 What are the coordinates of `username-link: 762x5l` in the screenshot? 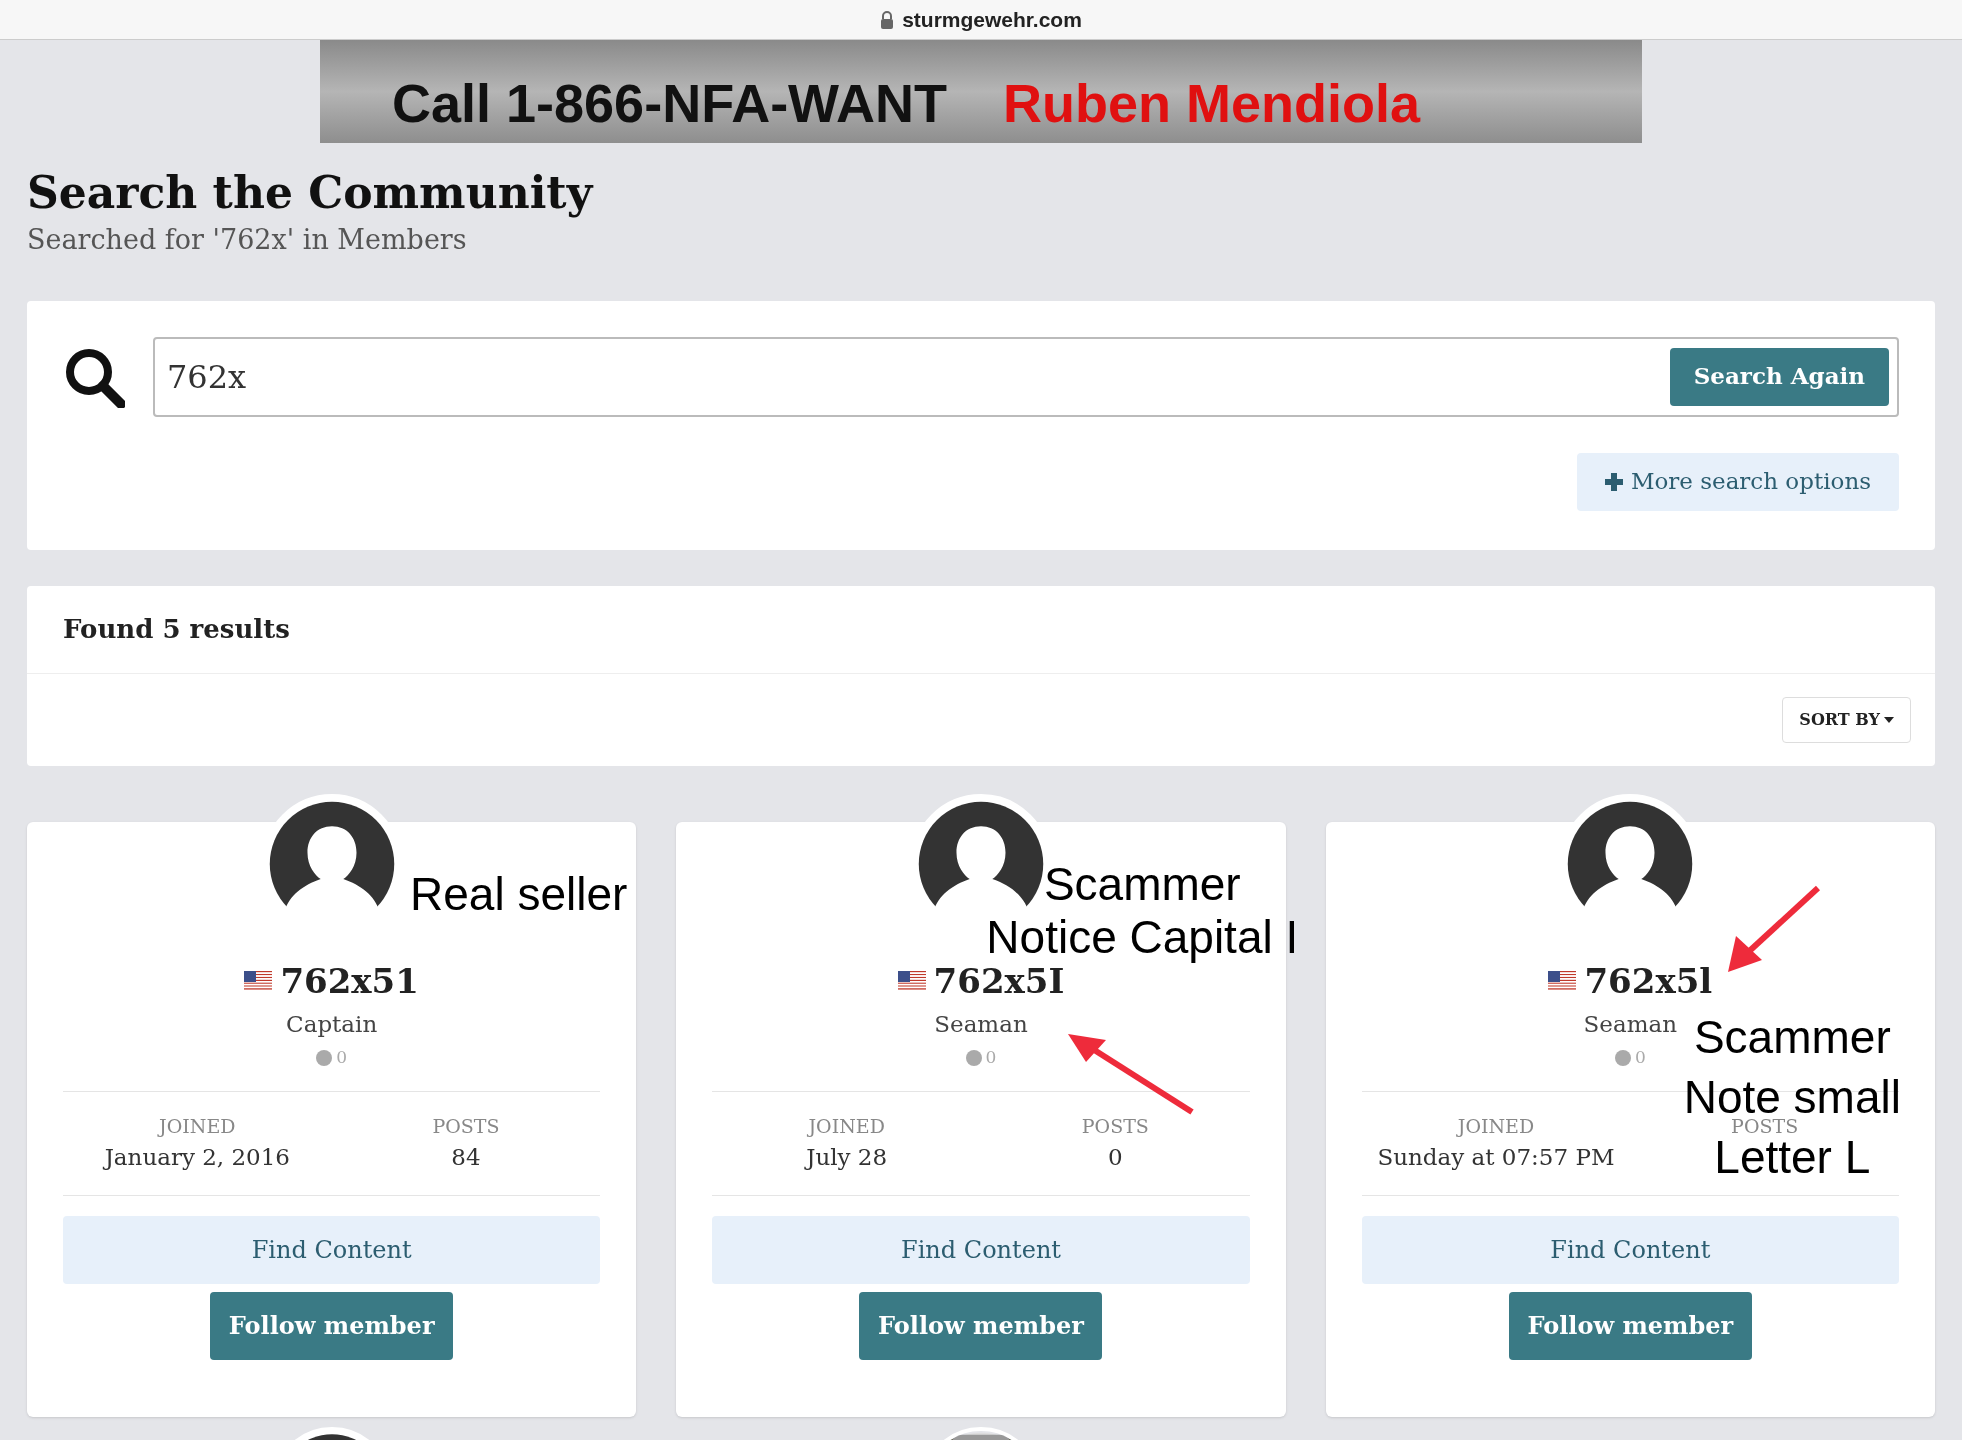 It's located at (1648, 981).